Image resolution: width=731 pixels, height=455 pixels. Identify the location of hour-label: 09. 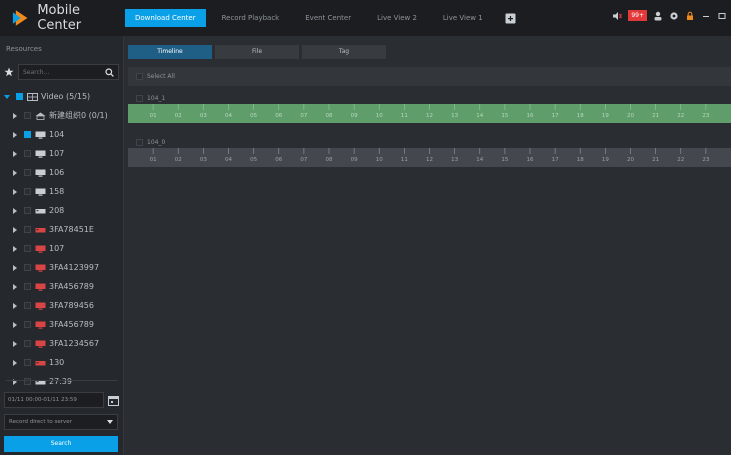
(354, 116).